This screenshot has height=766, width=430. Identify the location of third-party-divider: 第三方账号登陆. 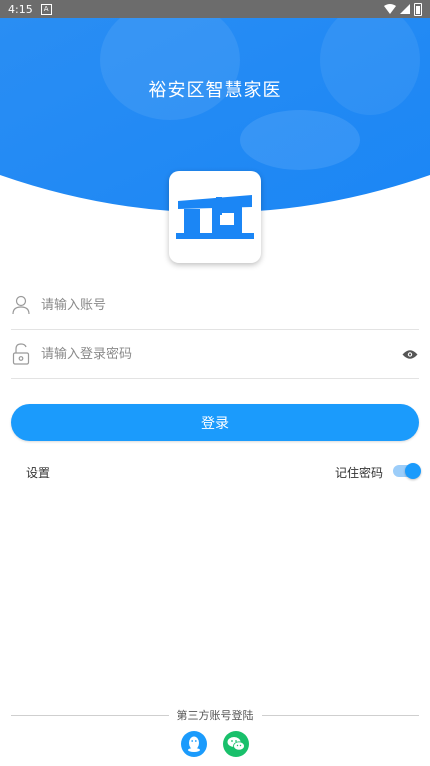
(215, 715).